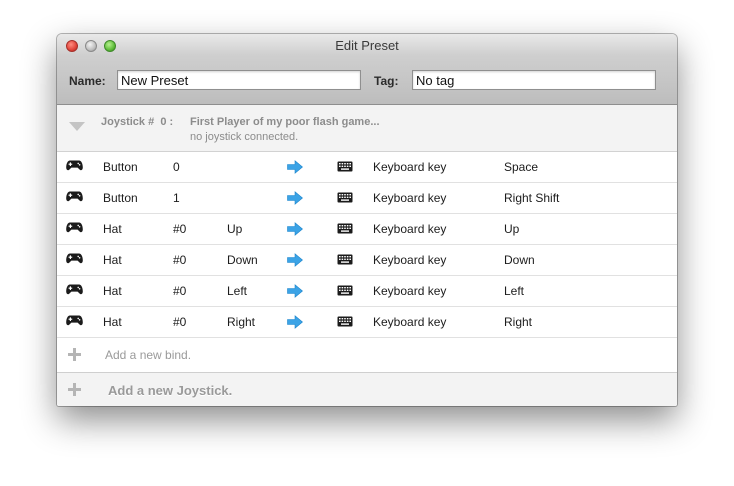 This screenshot has width=734, height=486. What do you see at coordinates (367, 198) in the screenshot?
I see `bind-row: Button 1 Keyboard key Right Shift` at bounding box center [367, 198].